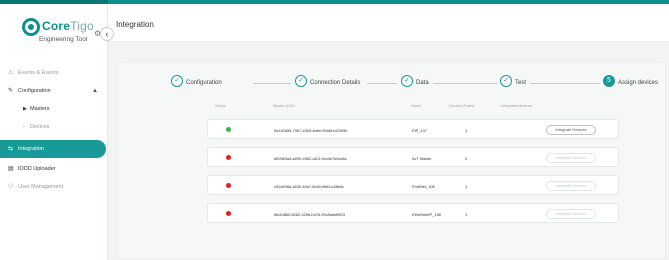 The image size is (669, 260). What do you see at coordinates (53, 149) in the screenshot?
I see `sidebar-item-integration: ⇆ Integration` at bounding box center [53, 149].